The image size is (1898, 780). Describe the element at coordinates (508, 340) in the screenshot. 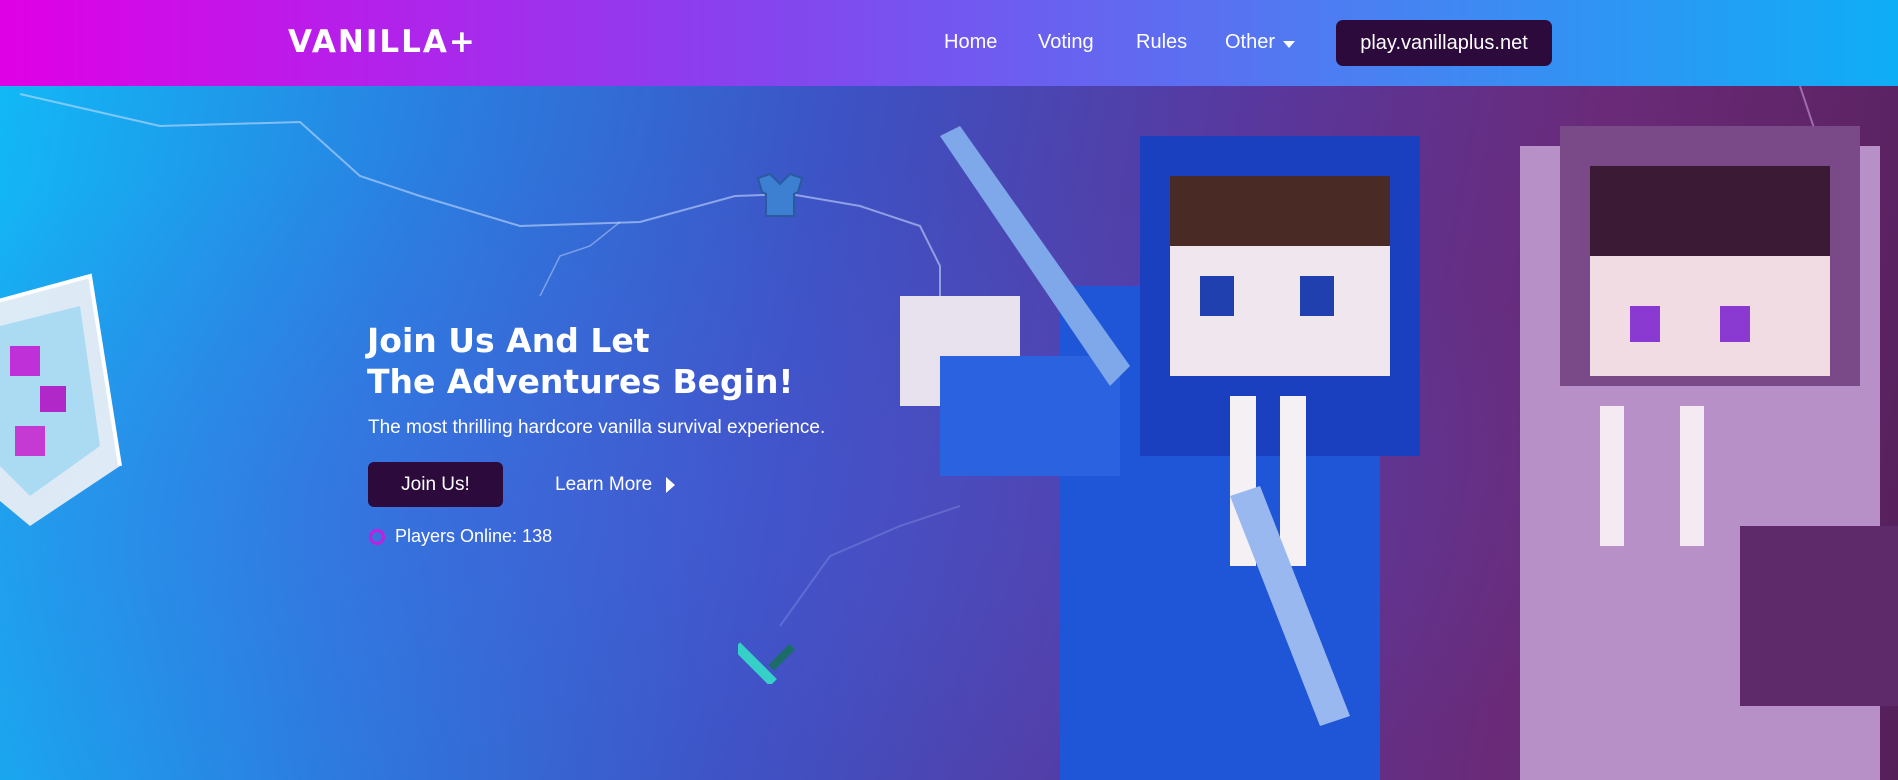

I see `hero-headline-line1: Join Us And Let` at that location.